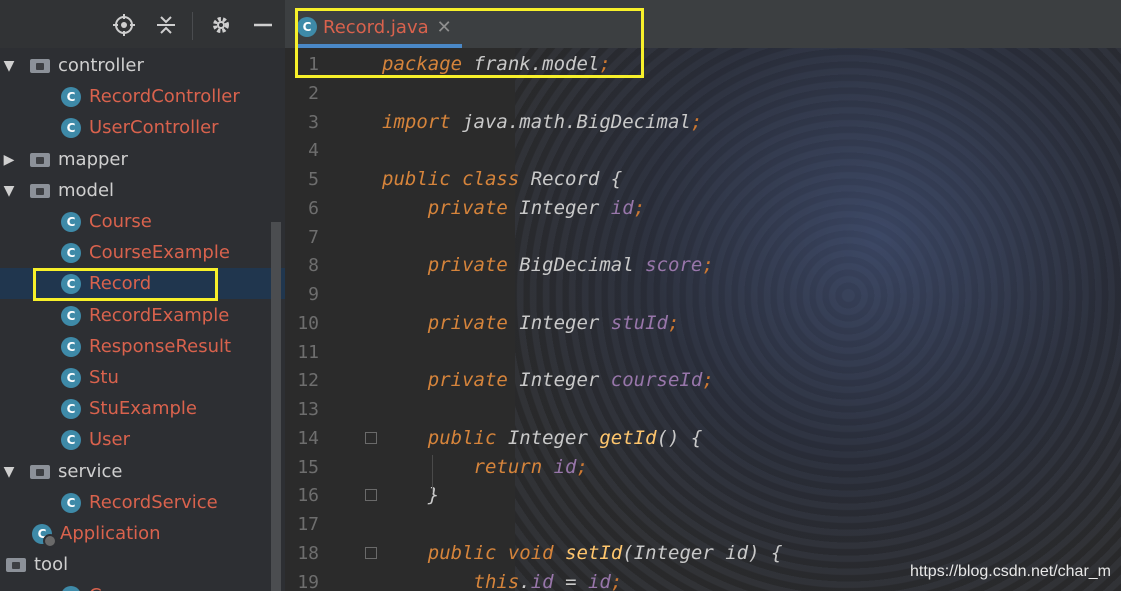 This screenshot has width=1121, height=591. Describe the element at coordinates (125, 284) in the screenshot. I see `highlight-box-record` at that location.